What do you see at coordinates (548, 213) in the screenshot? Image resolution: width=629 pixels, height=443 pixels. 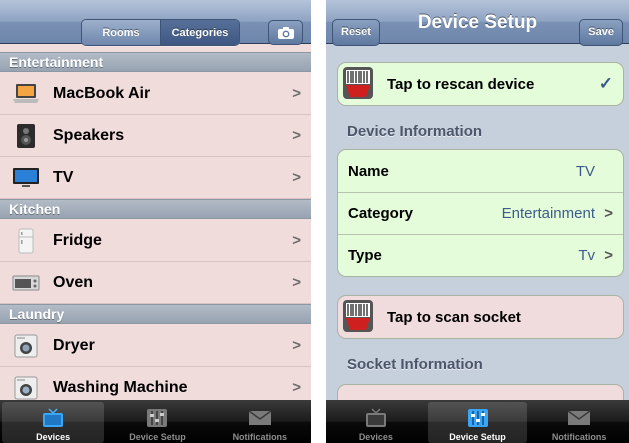 I see `category-value: Entertainment` at bounding box center [548, 213].